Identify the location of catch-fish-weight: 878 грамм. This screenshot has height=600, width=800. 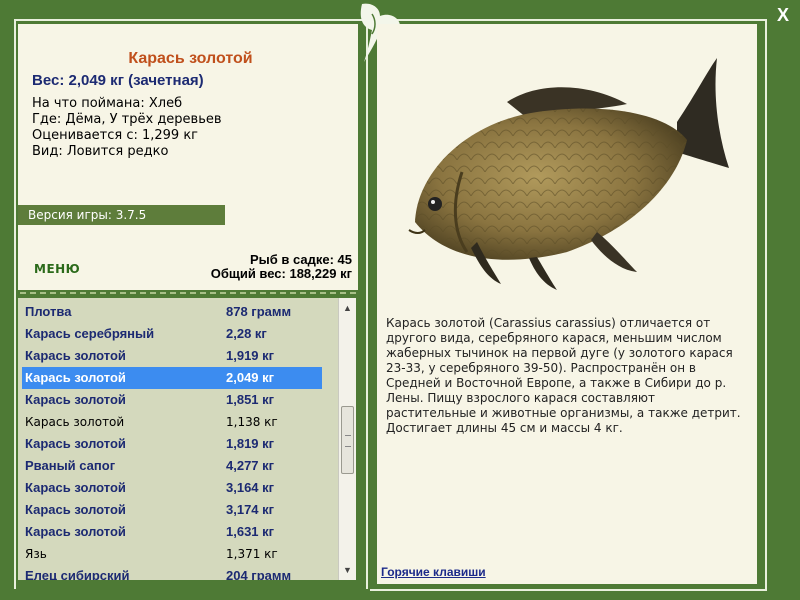
(259, 311).